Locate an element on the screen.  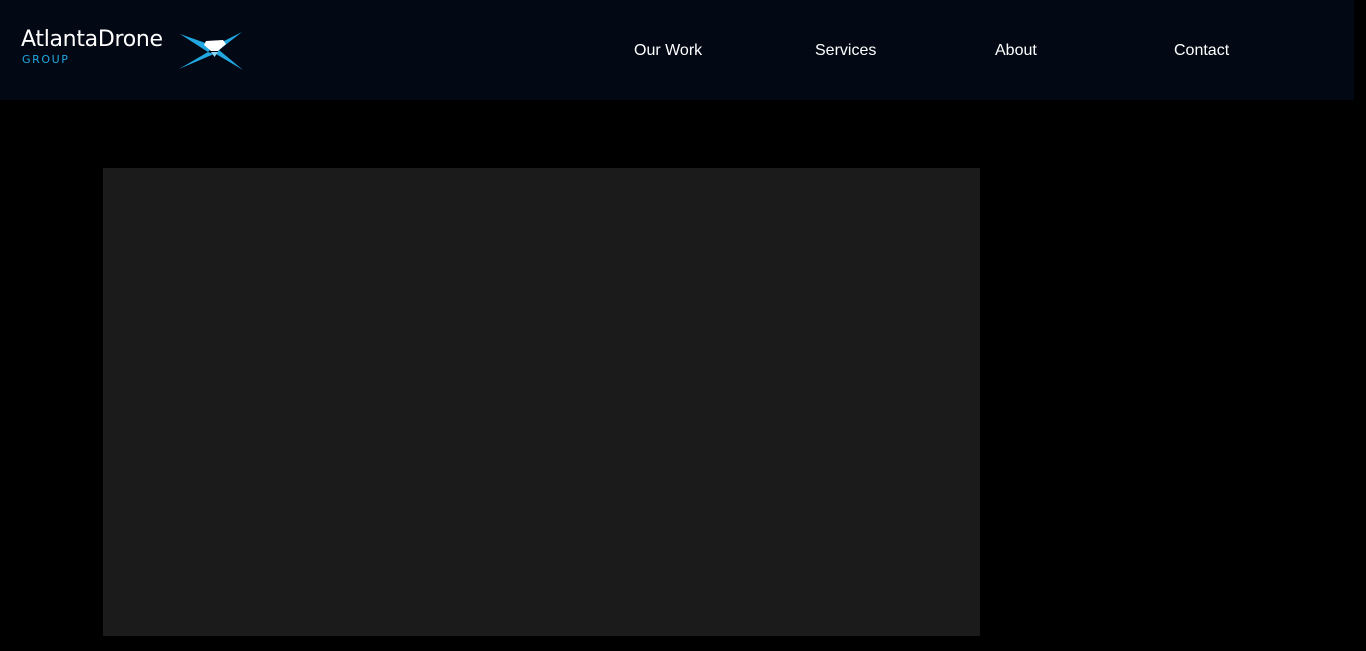
nav-link-services: Services is located at coordinates (845, 50).